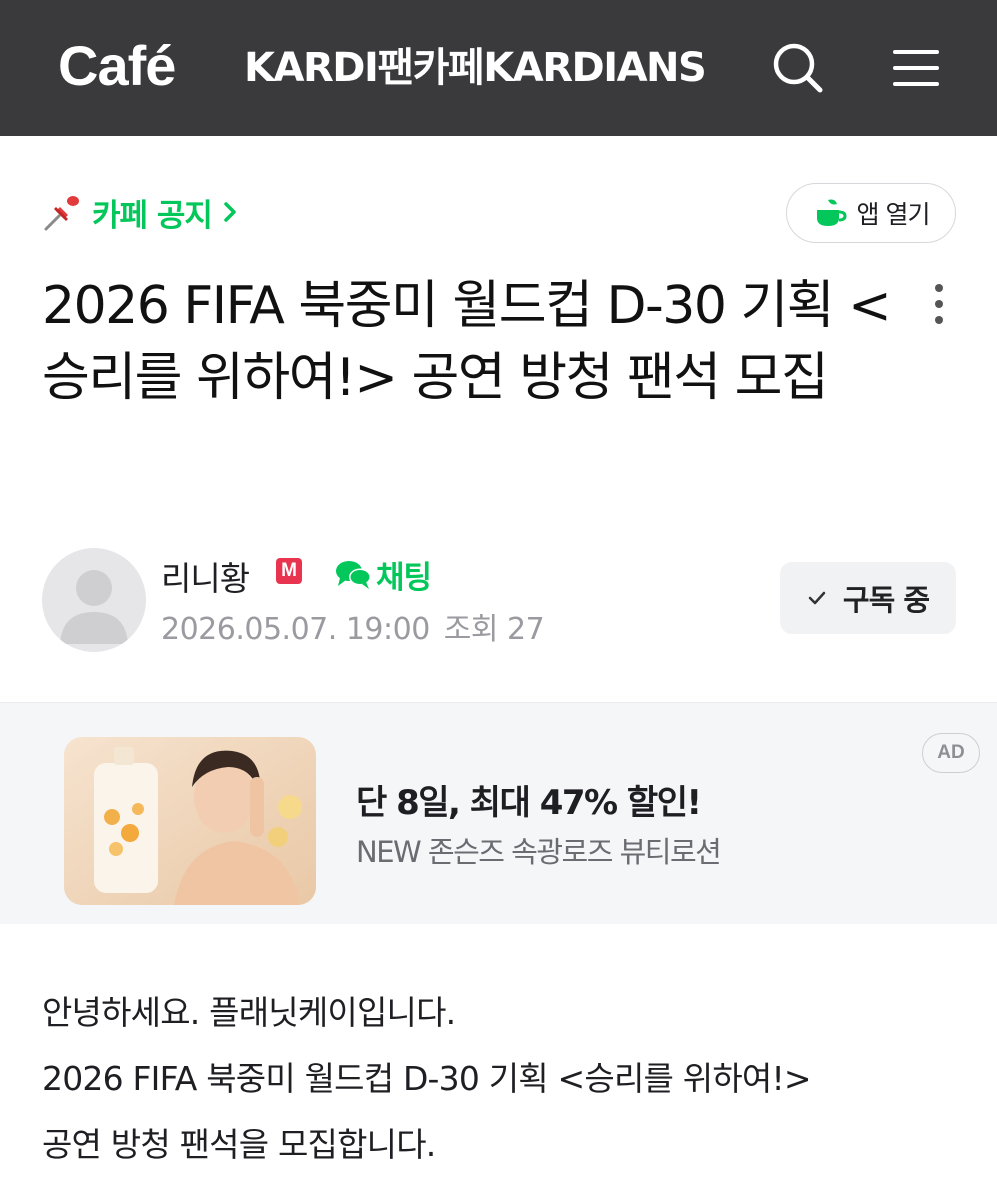 This screenshot has width=997, height=1200. What do you see at coordinates (230, 212) in the screenshot?
I see `chevron-right-icon` at bounding box center [230, 212].